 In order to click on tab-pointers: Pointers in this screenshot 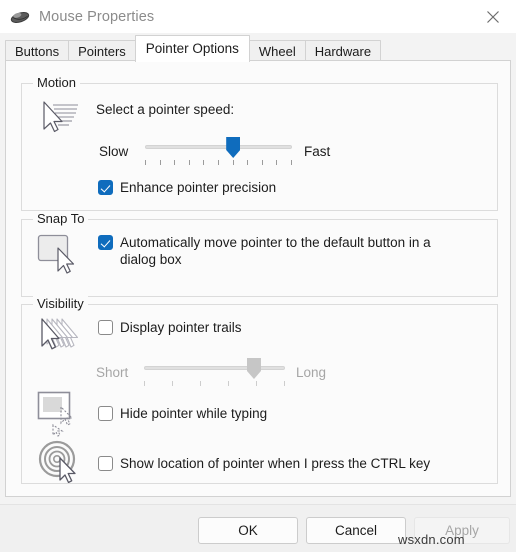, I will do `click(102, 51)`.